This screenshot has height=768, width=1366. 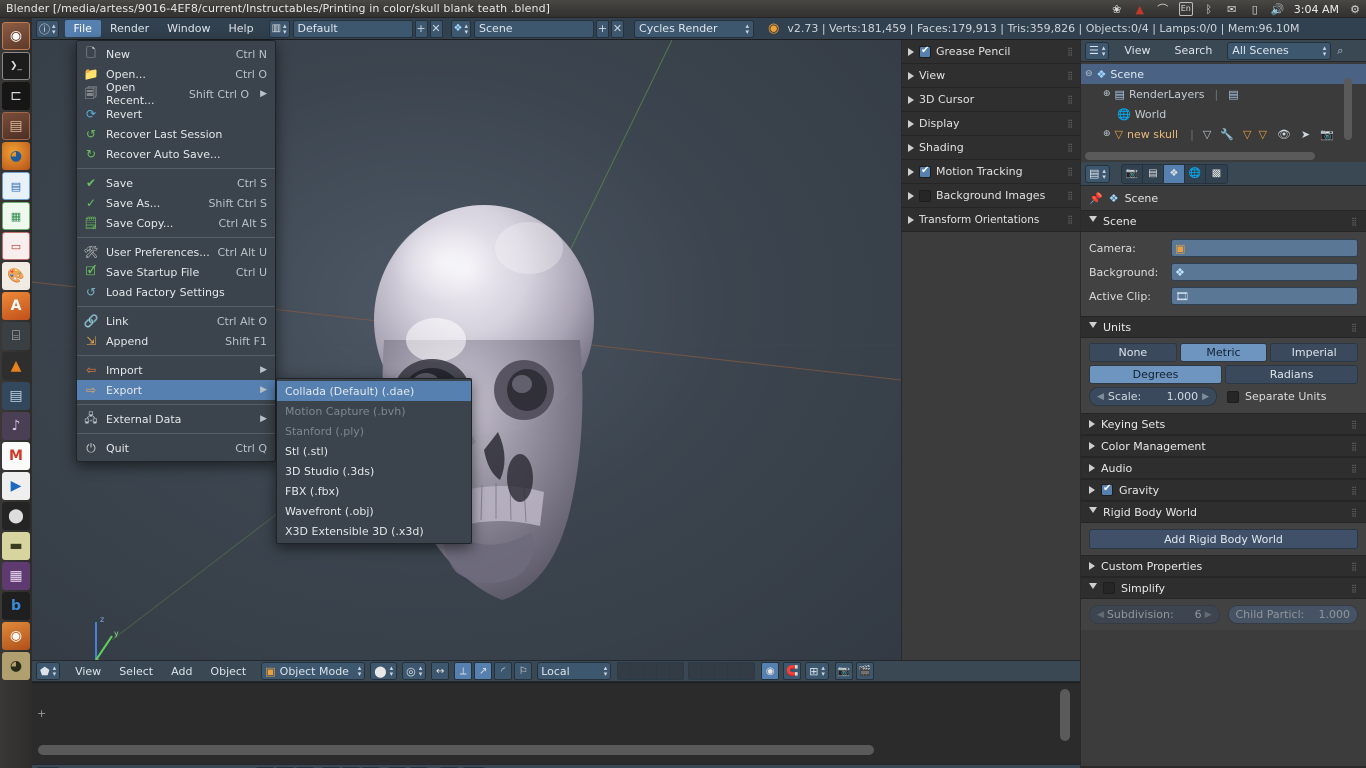 I want to click on new-scene-button: +, so click(x=603, y=28).